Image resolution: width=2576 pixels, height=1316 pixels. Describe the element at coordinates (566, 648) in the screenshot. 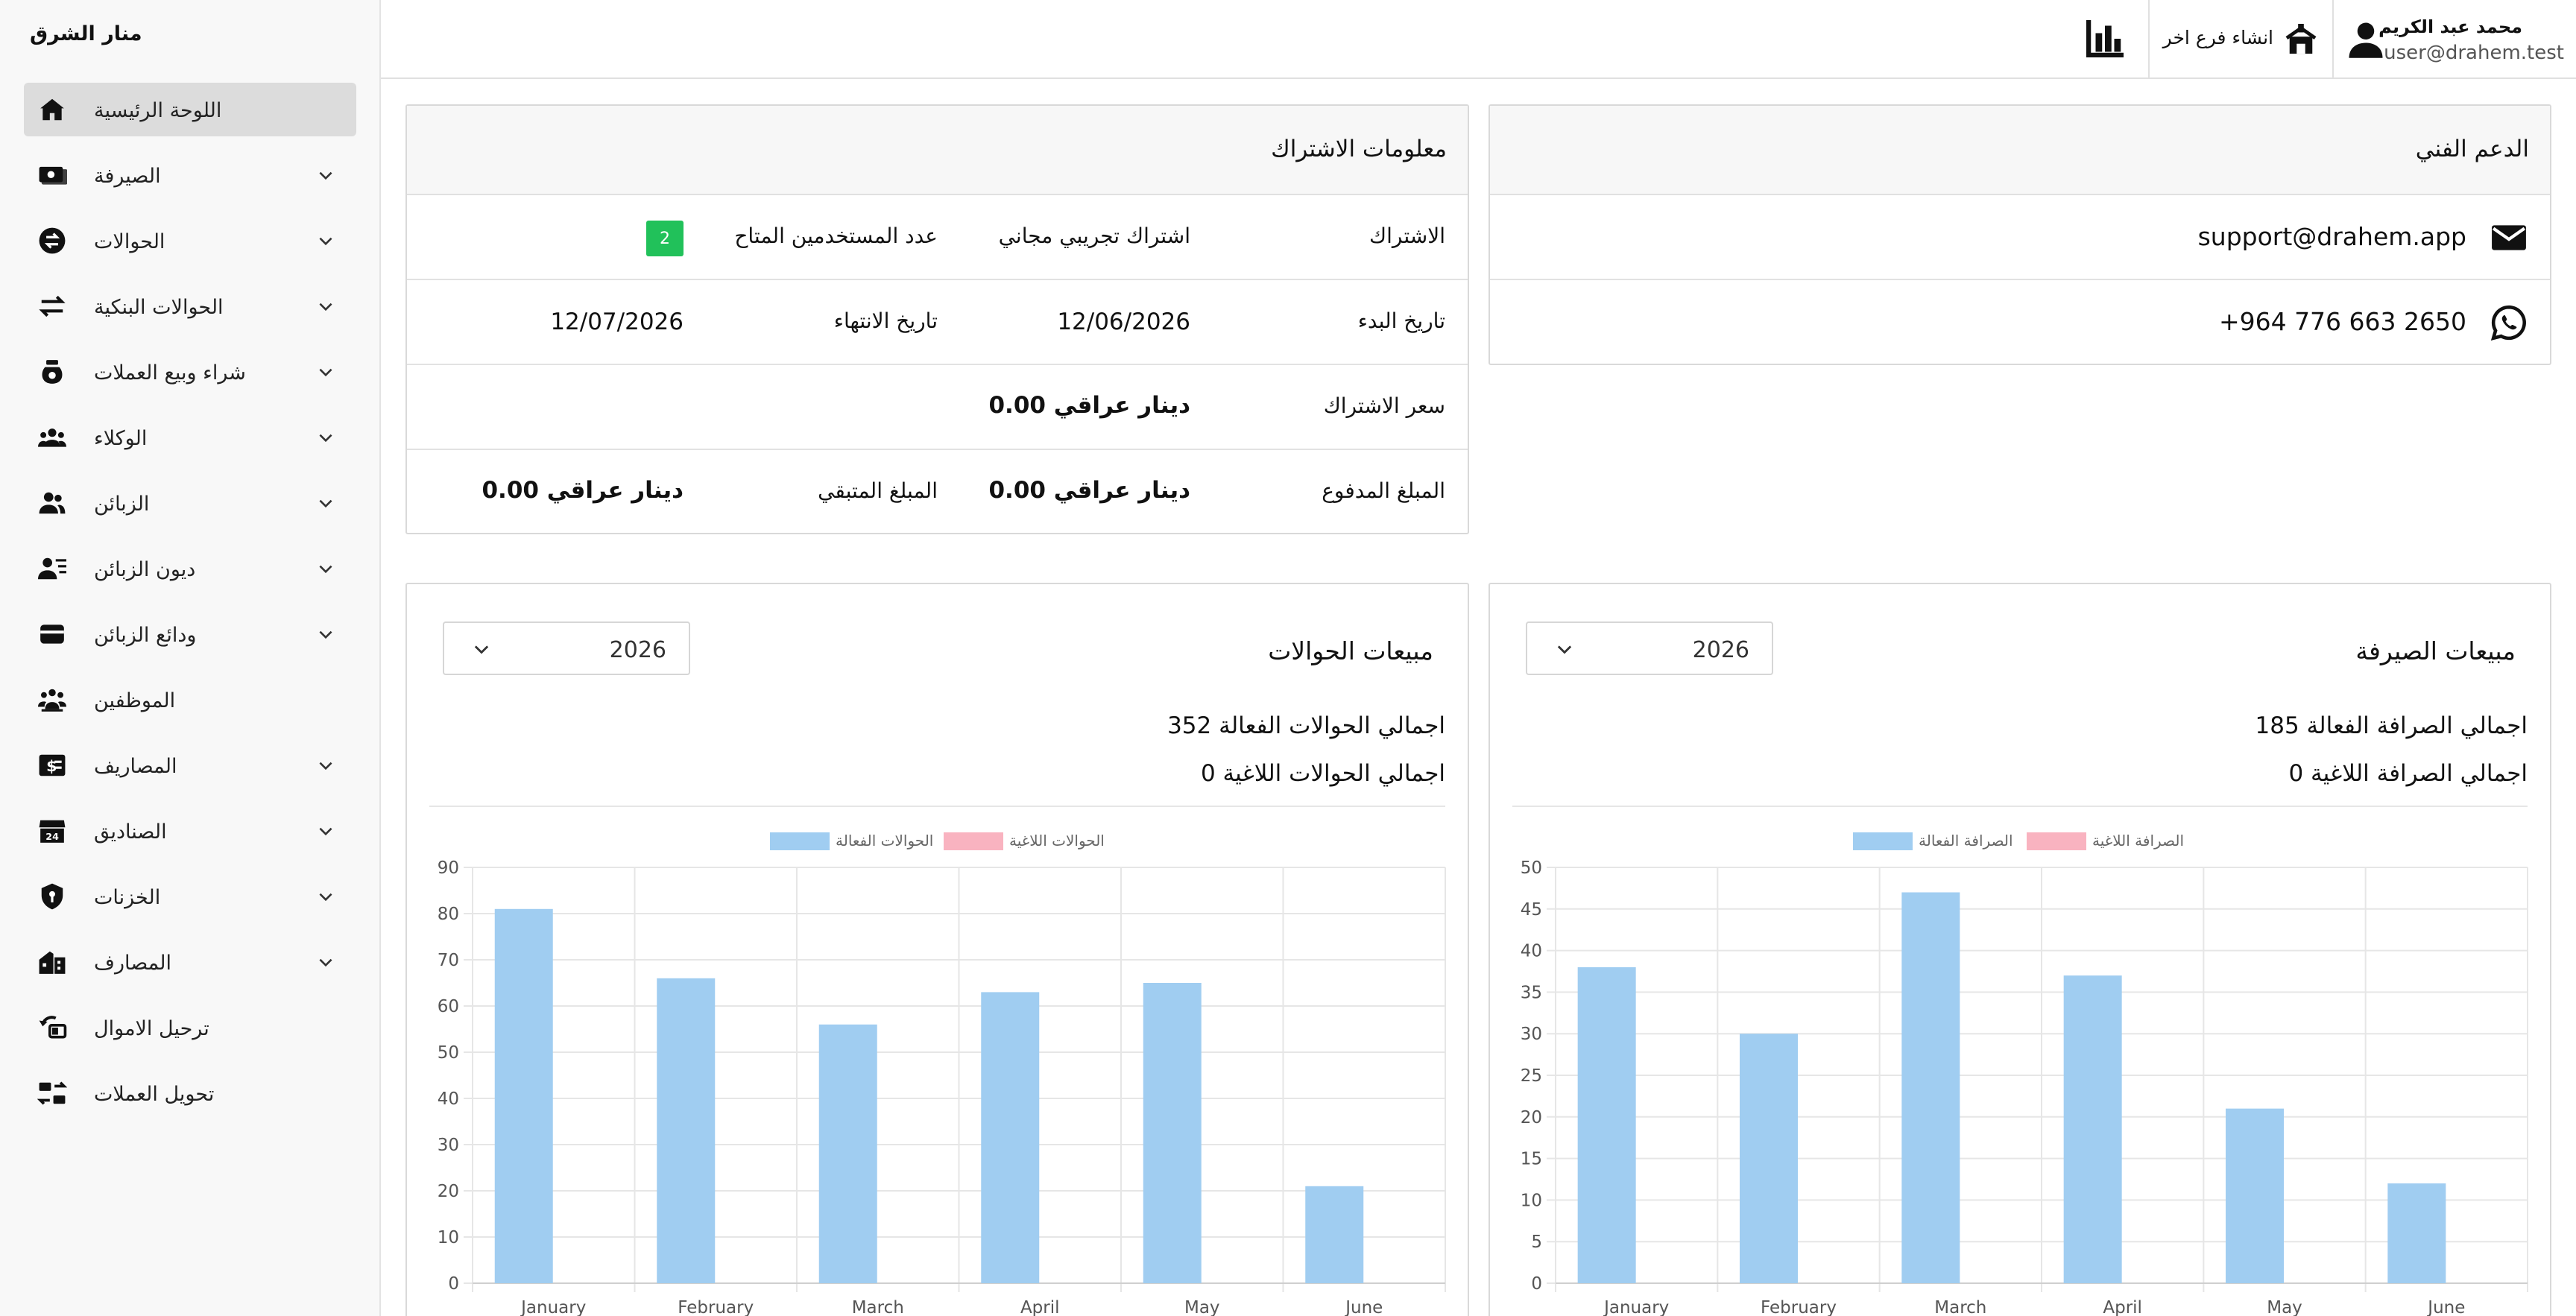

I see `transfers-year-select: 2026` at that location.